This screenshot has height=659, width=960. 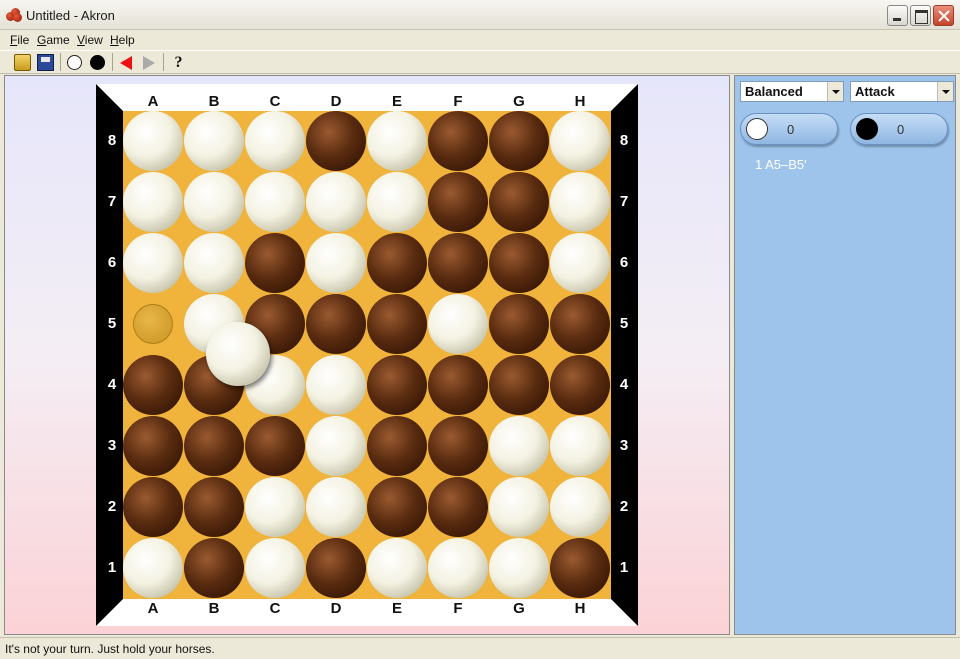 What do you see at coordinates (336, 202) in the screenshot?
I see `white-stone-d7` at bounding box center [336, 202].